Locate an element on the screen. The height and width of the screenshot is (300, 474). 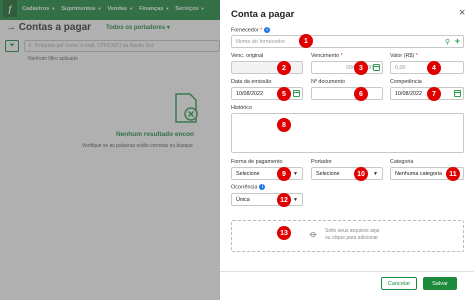
annotation-badge-6: 6 is located at coordinates (361, 94).